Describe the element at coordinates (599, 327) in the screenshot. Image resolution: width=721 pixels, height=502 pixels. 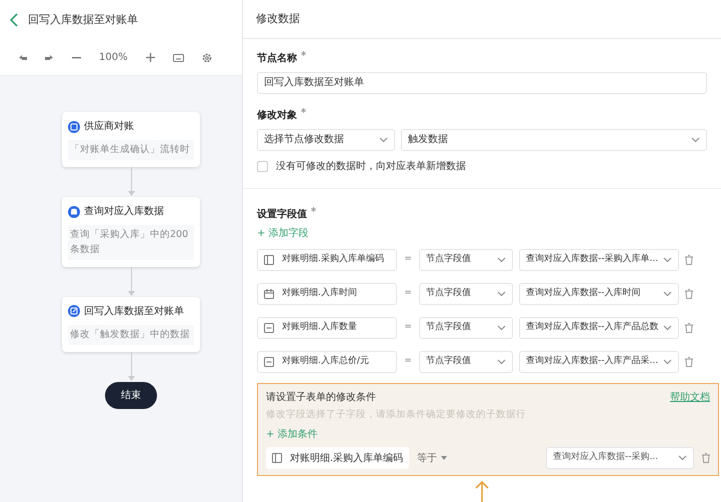
I see `value-select: 查询对应入库数据--入库产品总数` at that location.